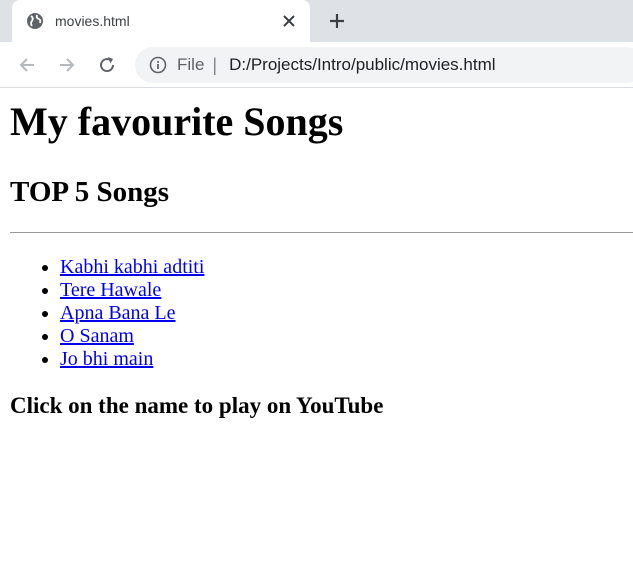 The image size is (633, 586). Describe the element at coordinates (27, 65) in the screenshot. I see `back-arrow-icon` at that location.